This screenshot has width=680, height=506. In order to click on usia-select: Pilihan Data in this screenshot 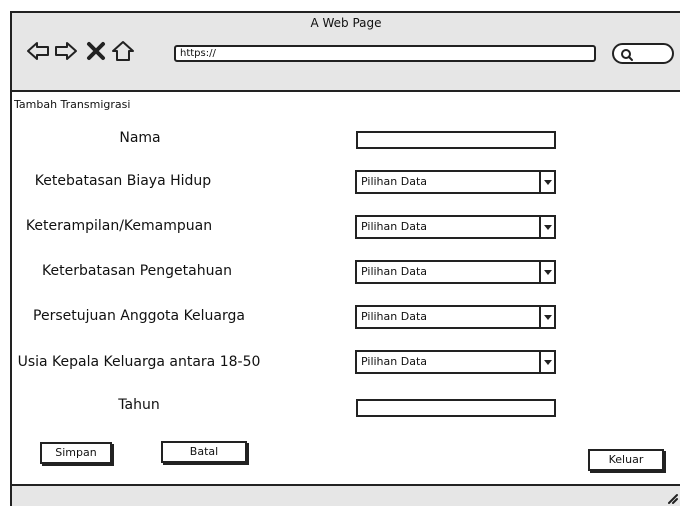, I will do `click(455, 362)`.